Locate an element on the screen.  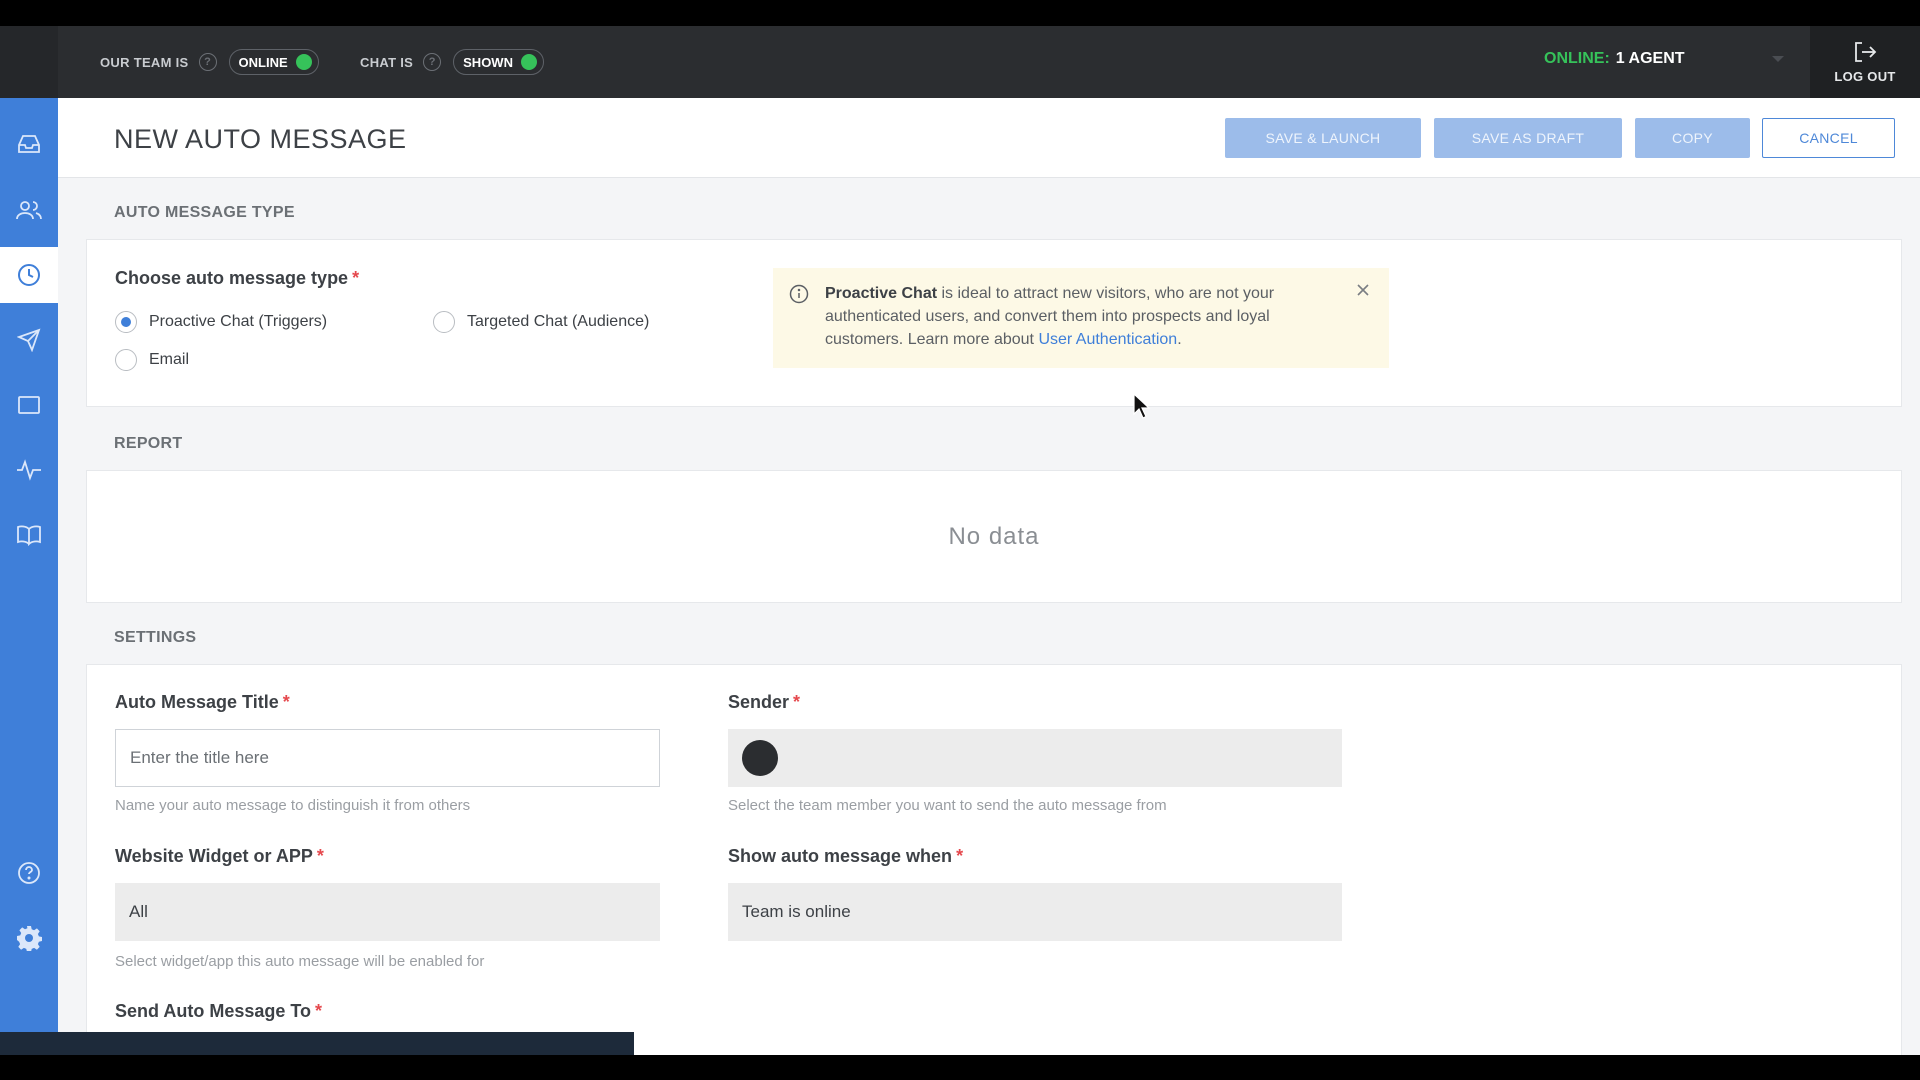
sidebar-item-settings is located at coordinates (29, 938).